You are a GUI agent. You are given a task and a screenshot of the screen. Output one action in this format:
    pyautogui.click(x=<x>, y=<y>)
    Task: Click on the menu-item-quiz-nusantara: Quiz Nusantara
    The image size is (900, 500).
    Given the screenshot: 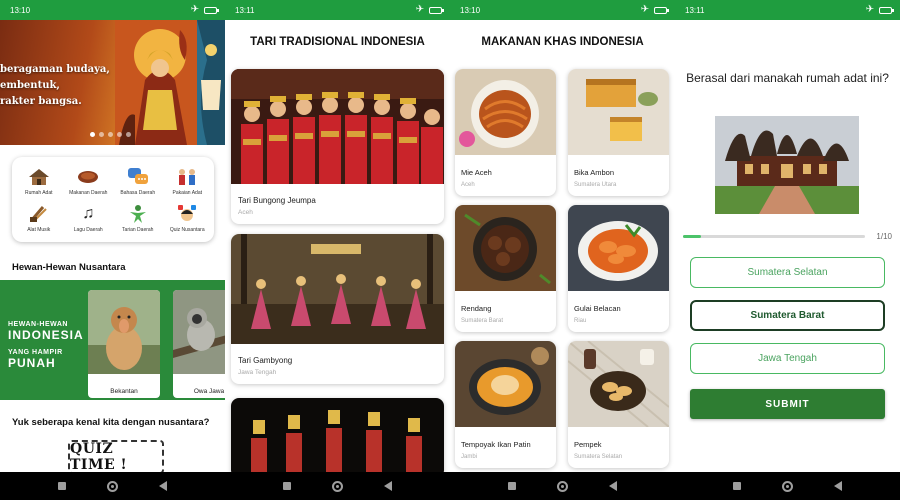 What is the action you would take?
    pyautogui.click(x=188, y=219)
    